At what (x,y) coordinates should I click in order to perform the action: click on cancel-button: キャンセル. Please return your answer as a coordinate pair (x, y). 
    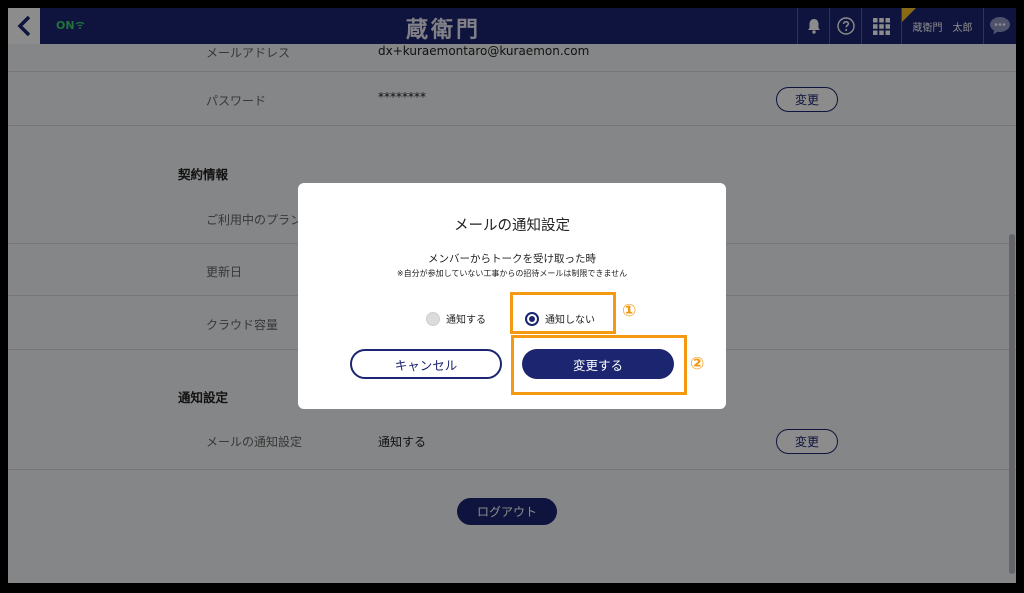
    Looking at the image, I should click on (426, 364).